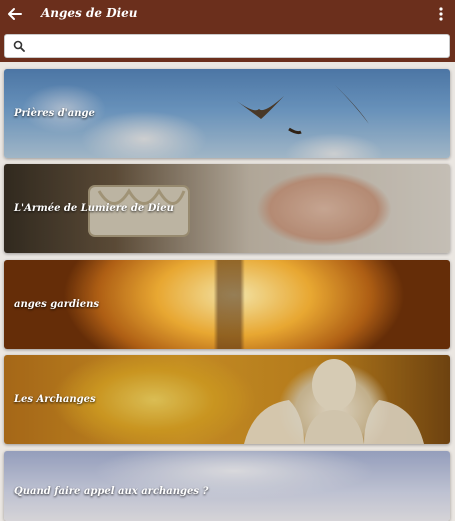 Image resolution: width=455 pixels, height=521 pixels. Describe the element at coordinates (227, 486) in the screenshot. I see `list-item-quand-faire-appel: Quand faire appel aux archanges ?` at that location.